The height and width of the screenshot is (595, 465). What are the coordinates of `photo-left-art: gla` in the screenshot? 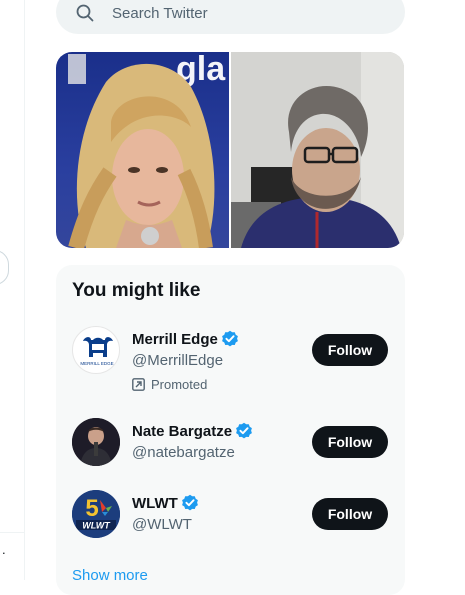 It's located at (147, 150).